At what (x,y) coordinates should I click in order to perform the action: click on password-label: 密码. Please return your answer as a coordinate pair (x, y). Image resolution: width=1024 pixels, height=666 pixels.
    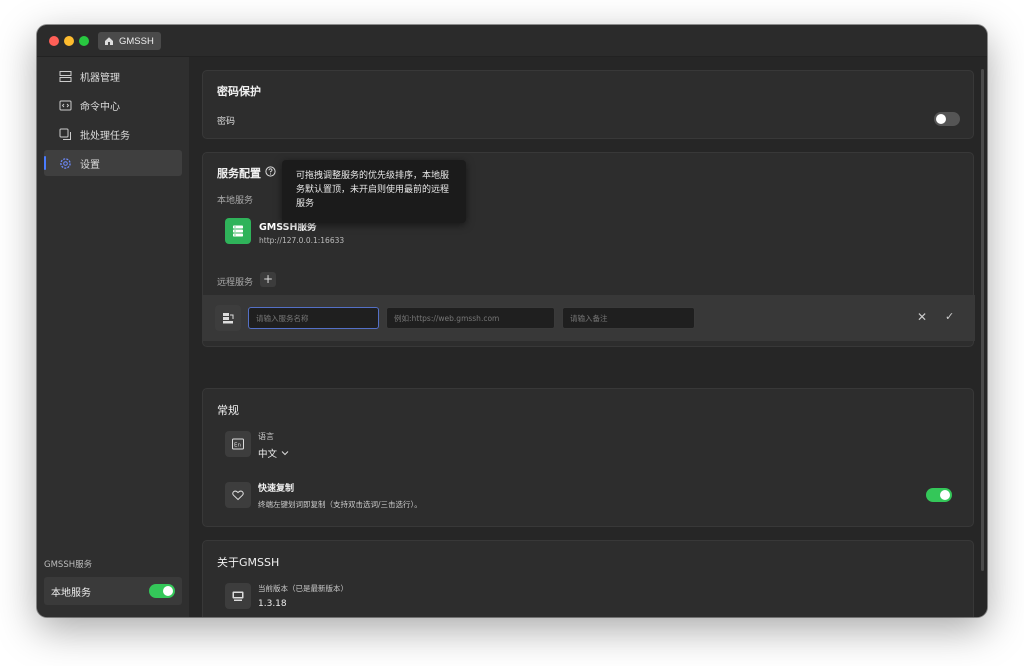
    Looking at the image, I should click on (226, 122).